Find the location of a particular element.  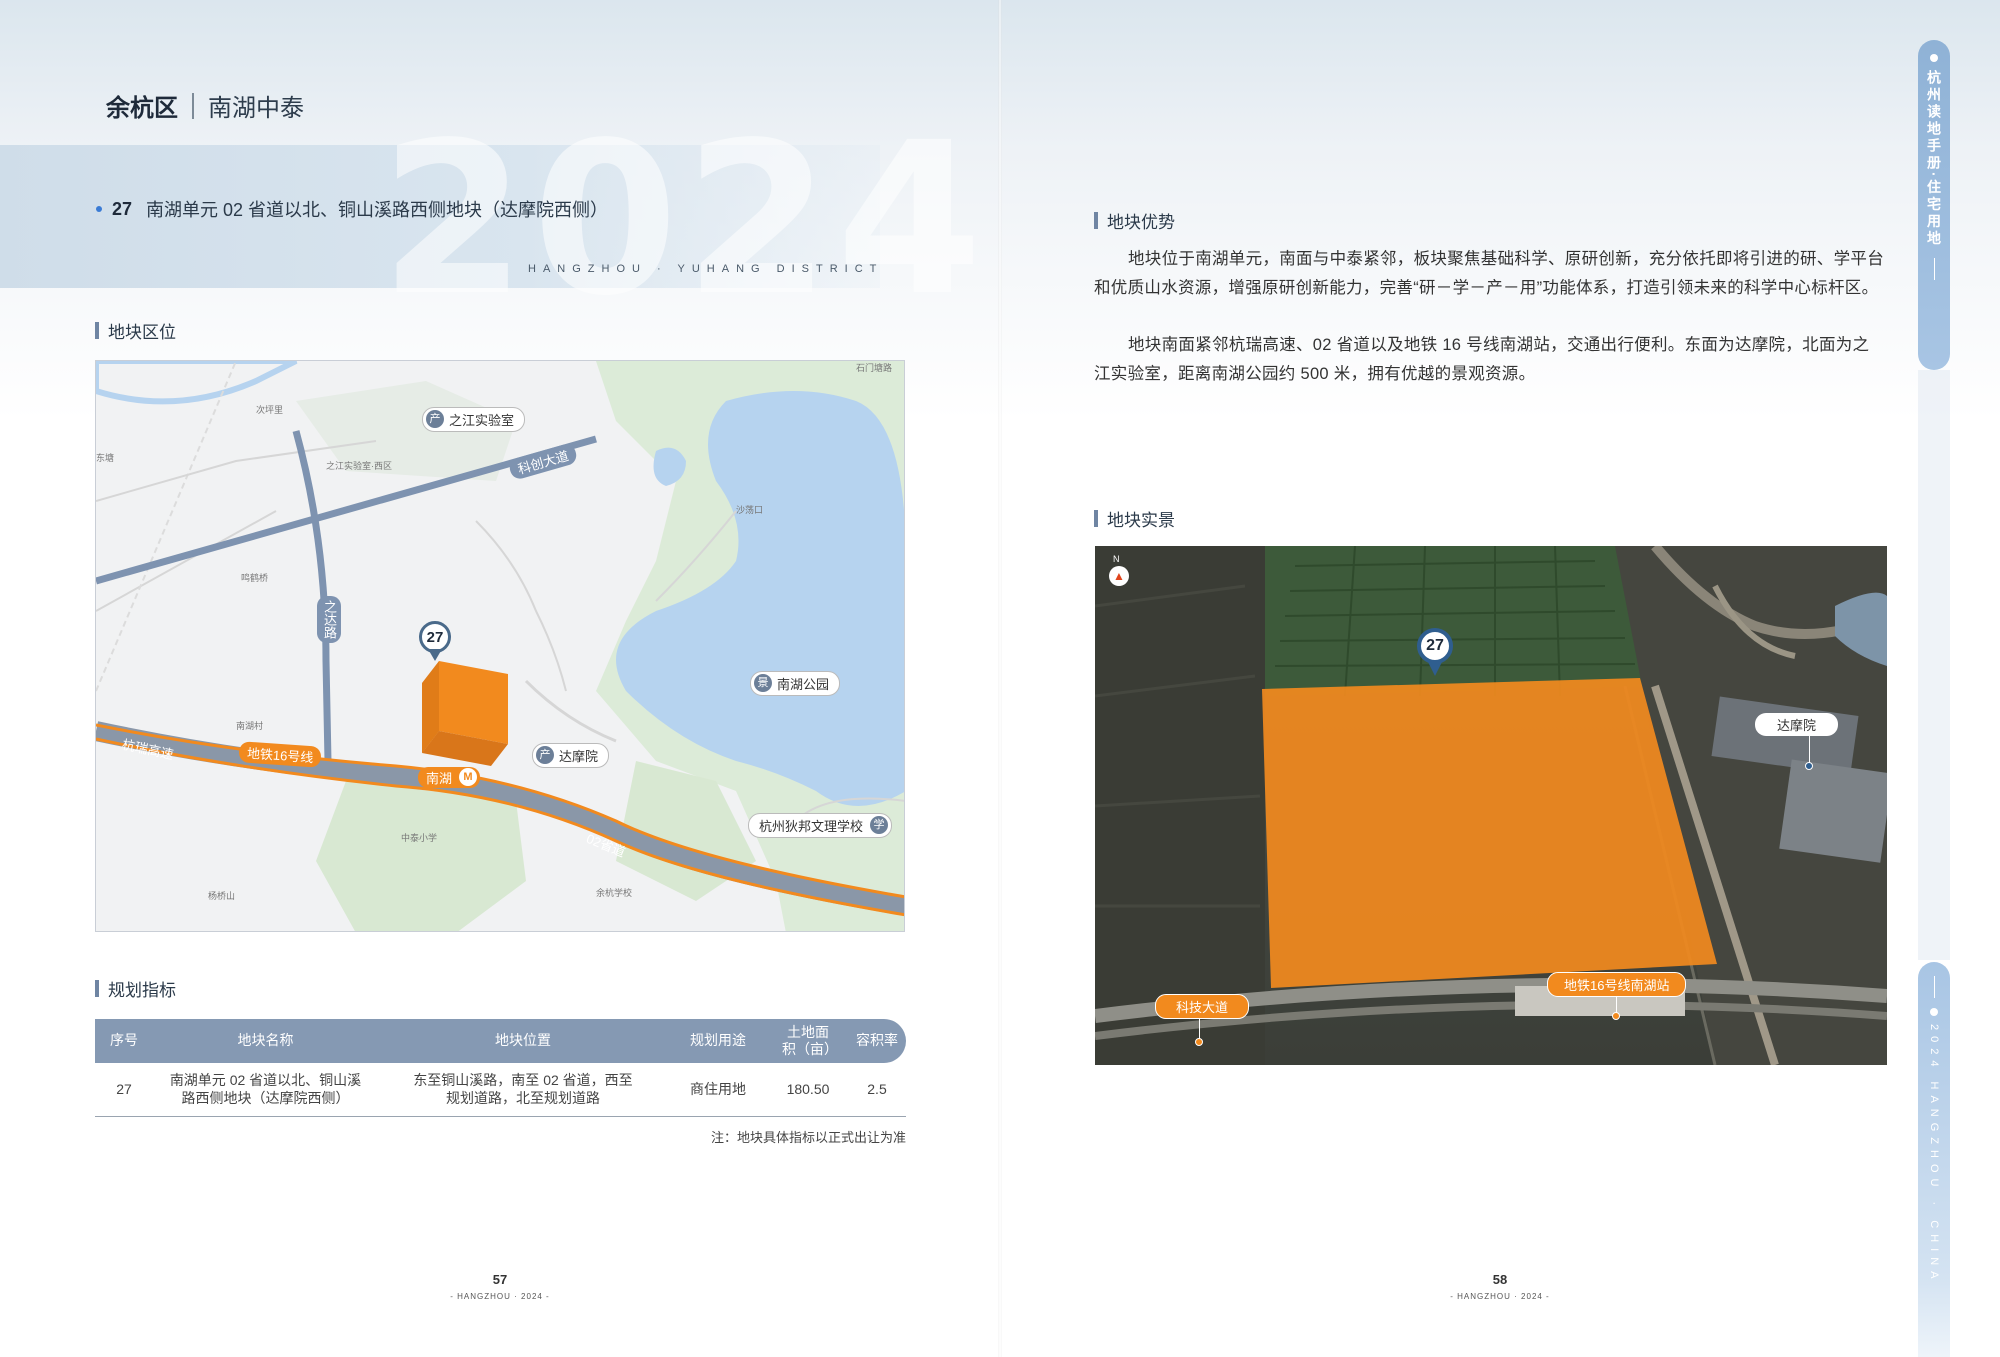

compass-icon: ▲ is located at coordinates (1119, 576).